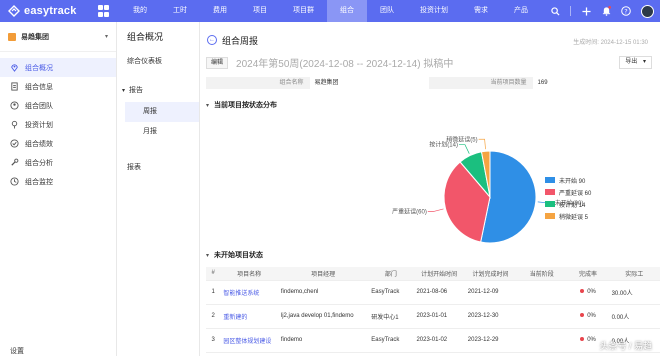  What do you see at coordinates (582, 339) in the screenshot?
I see `status-dot-icon` at bounding box center [582, 339].